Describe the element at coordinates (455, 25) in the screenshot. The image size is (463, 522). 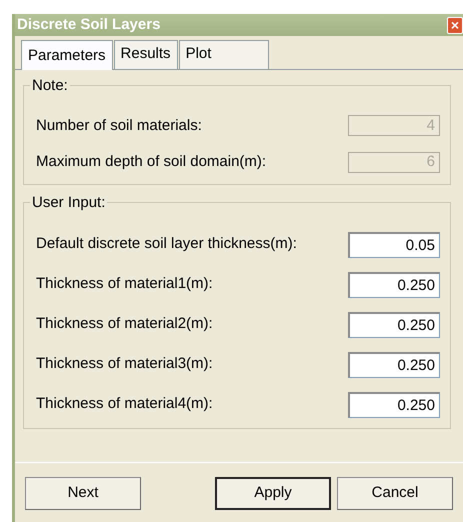
I see `close-button: ×` at that location.